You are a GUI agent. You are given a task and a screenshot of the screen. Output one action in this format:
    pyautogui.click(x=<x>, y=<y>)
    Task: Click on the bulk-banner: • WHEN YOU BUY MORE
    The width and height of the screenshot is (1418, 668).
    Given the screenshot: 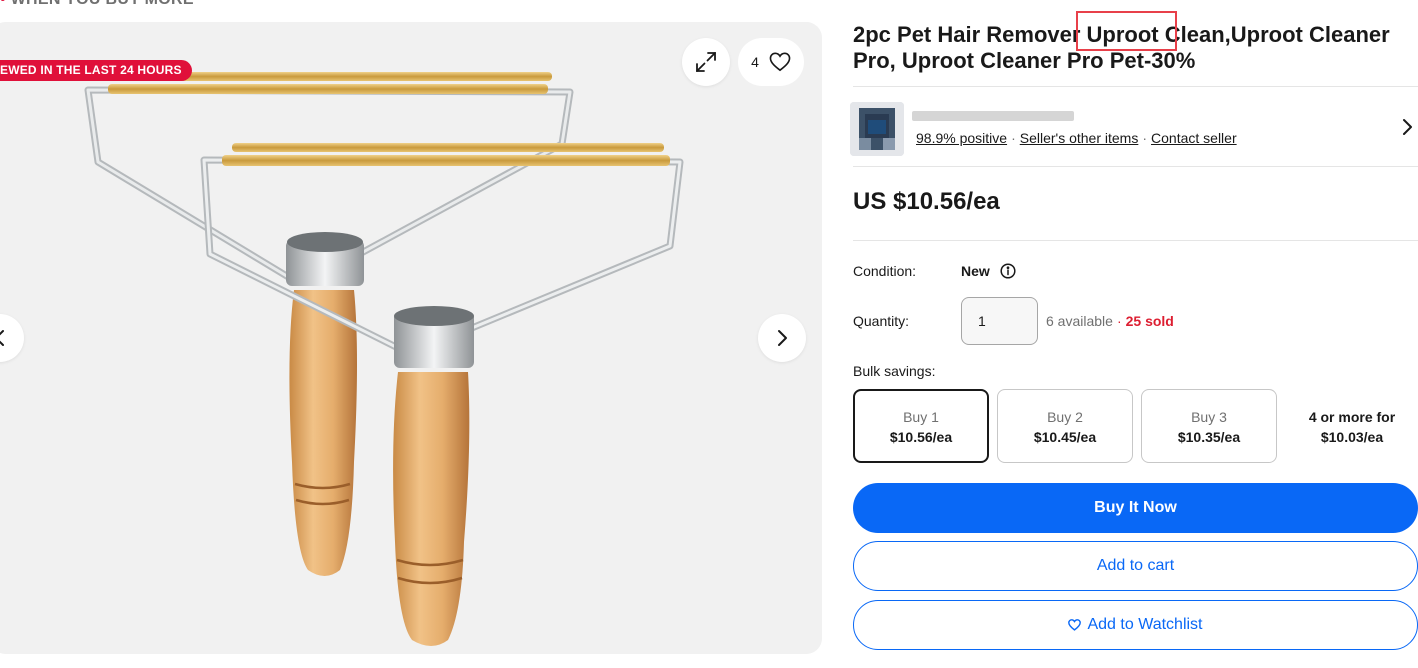 What is the action you would take?
    pyautogui.click(x=97, y=4)
    